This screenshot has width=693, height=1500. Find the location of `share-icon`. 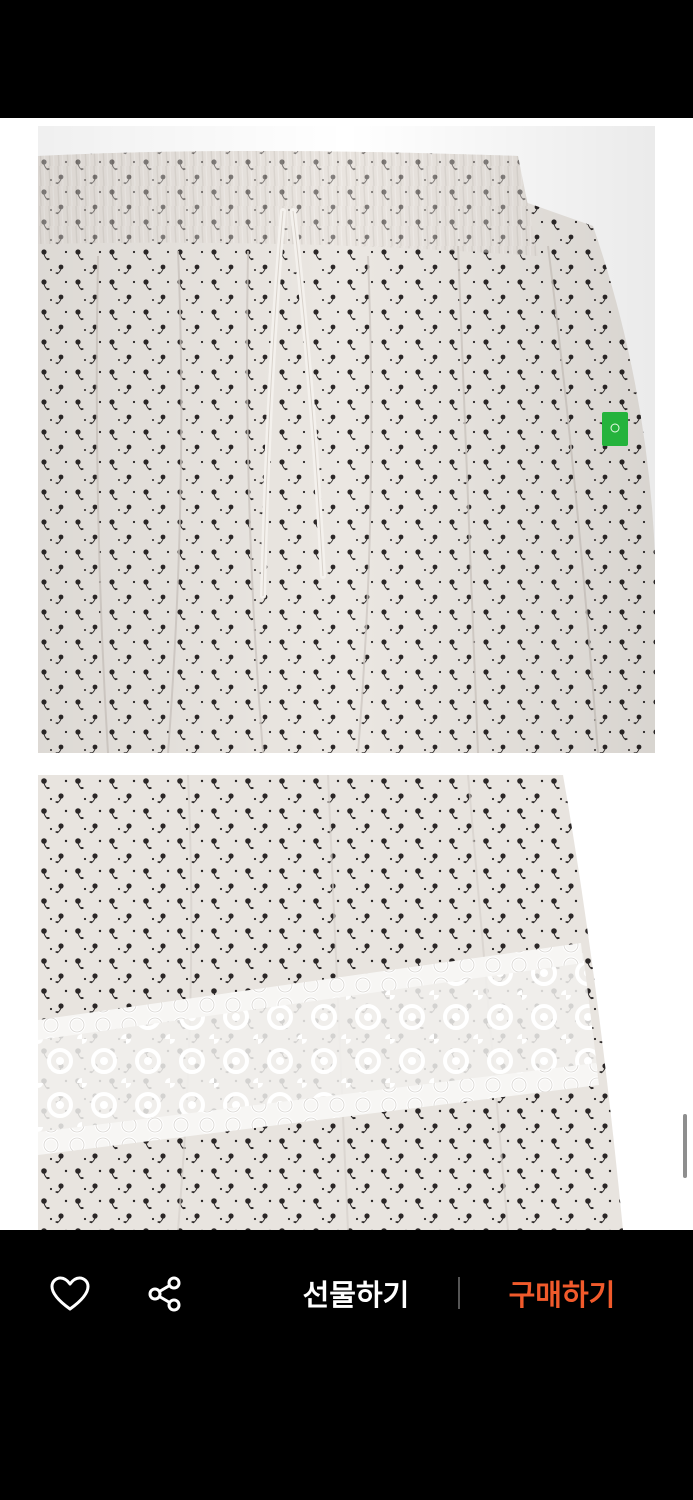

share-icon is located at coordinates (164, 1294).